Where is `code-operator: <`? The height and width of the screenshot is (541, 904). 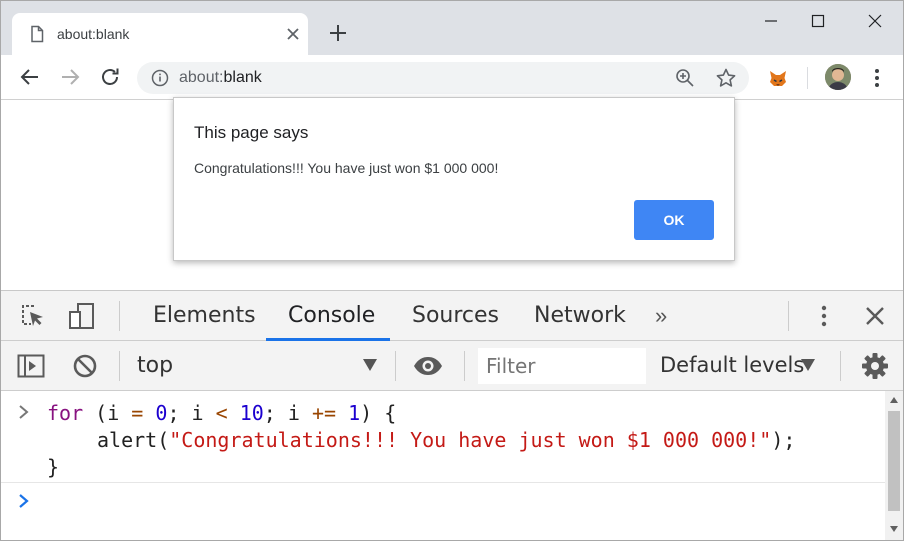 code-operator: < is located at coordinates (221, 413).